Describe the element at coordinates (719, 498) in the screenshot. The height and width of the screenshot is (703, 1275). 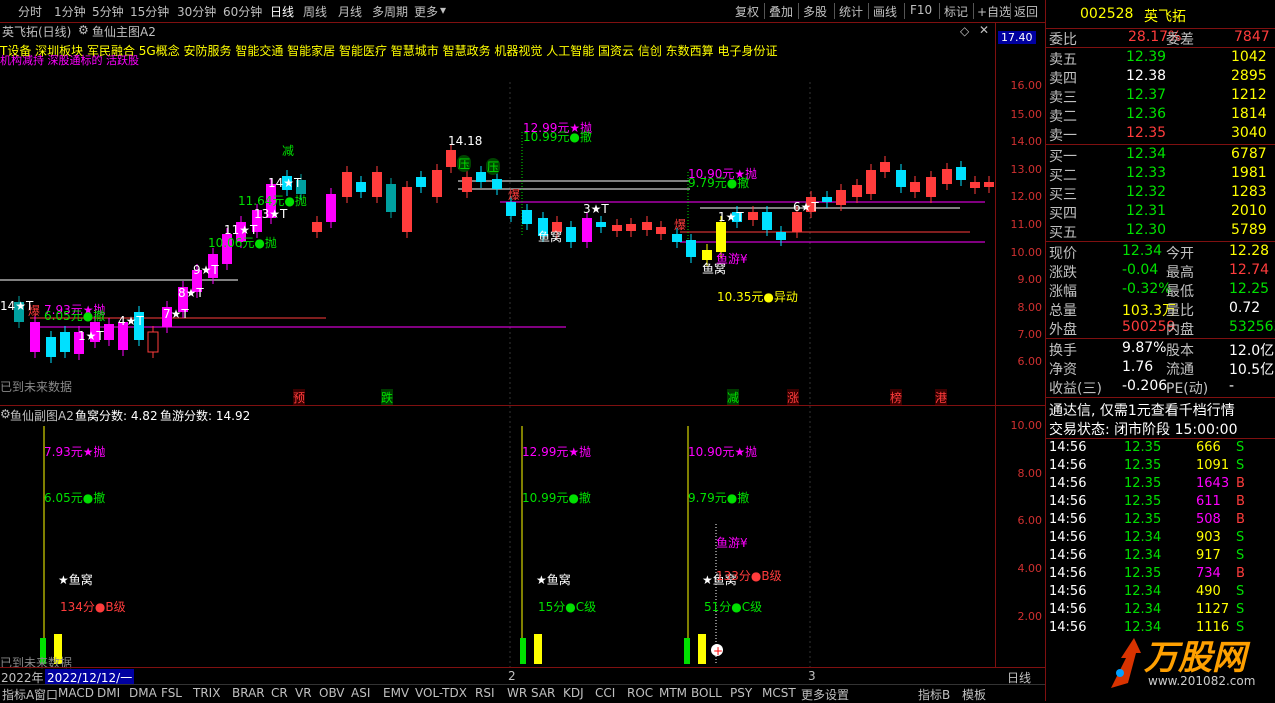
I see `sub-cancel-3: 9.79元●撤` at that location.